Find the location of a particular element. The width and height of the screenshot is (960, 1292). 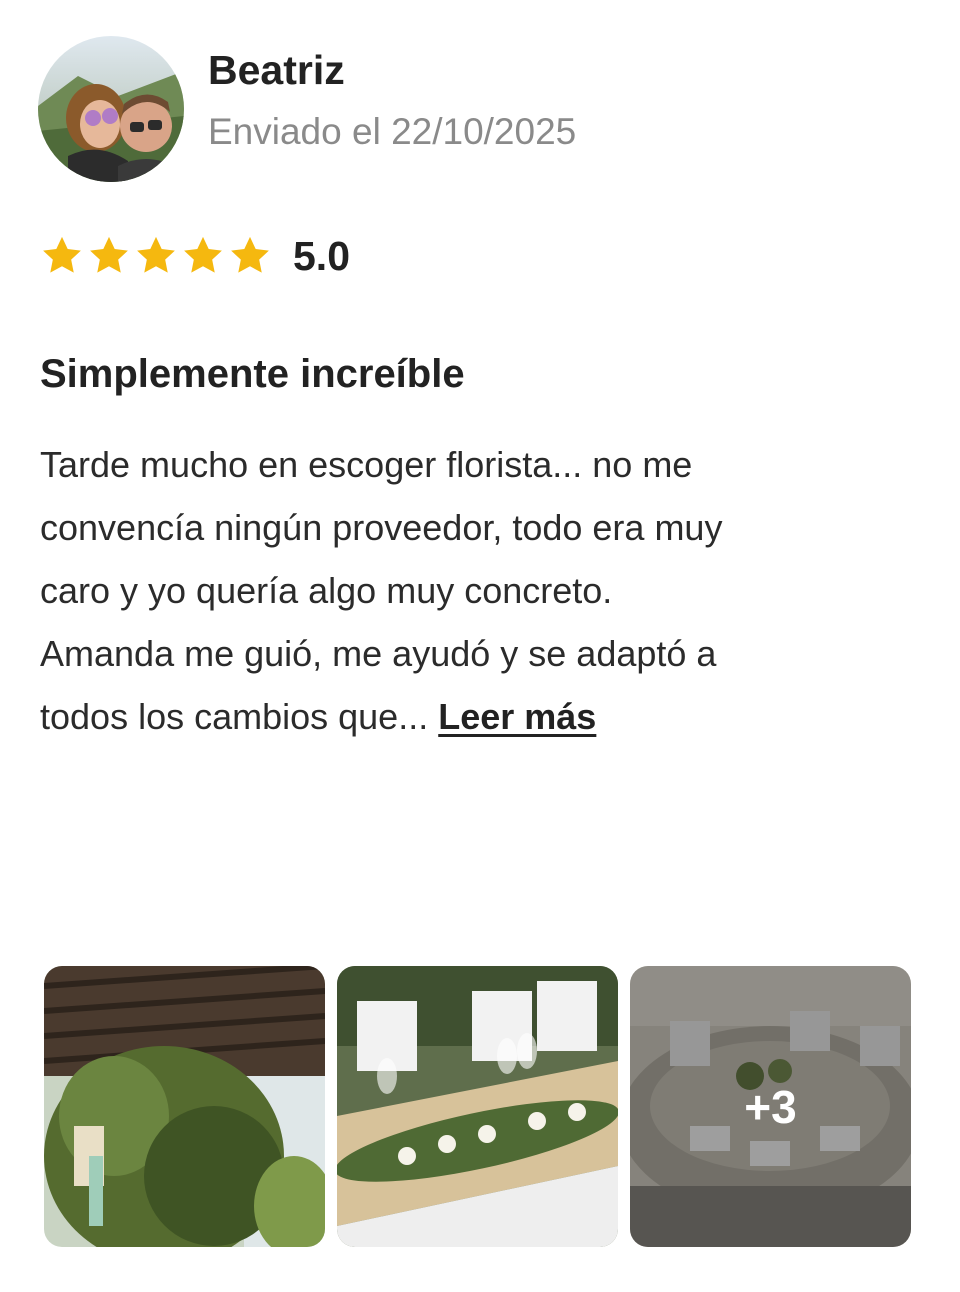

review-text-line: caro y yo quería algo muy concreto. is located at coordinates (326, 590).